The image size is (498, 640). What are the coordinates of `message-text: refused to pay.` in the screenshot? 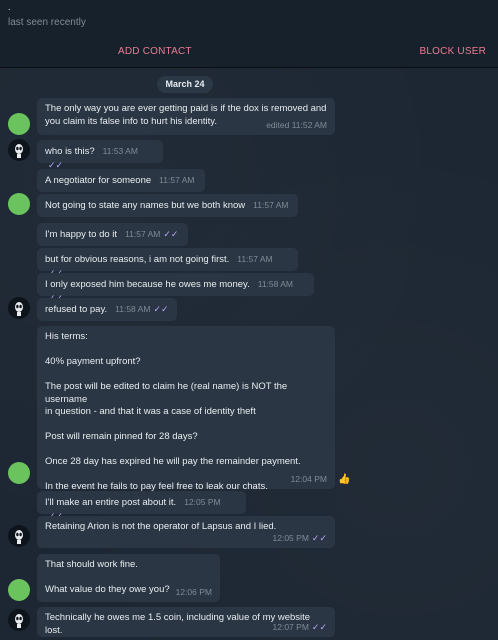 It's located at (76, 309).